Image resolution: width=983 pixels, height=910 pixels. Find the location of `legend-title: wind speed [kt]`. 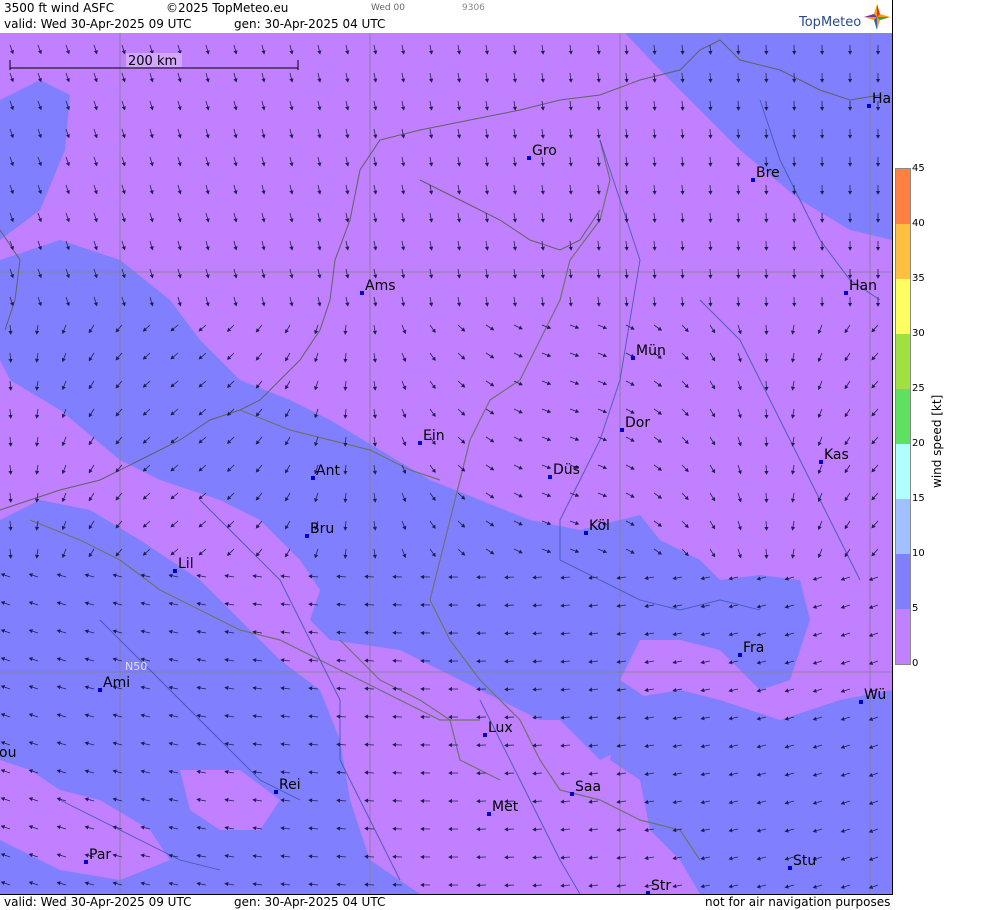

legend-title: wind speed [kt] is located at coordinates (937, 441).